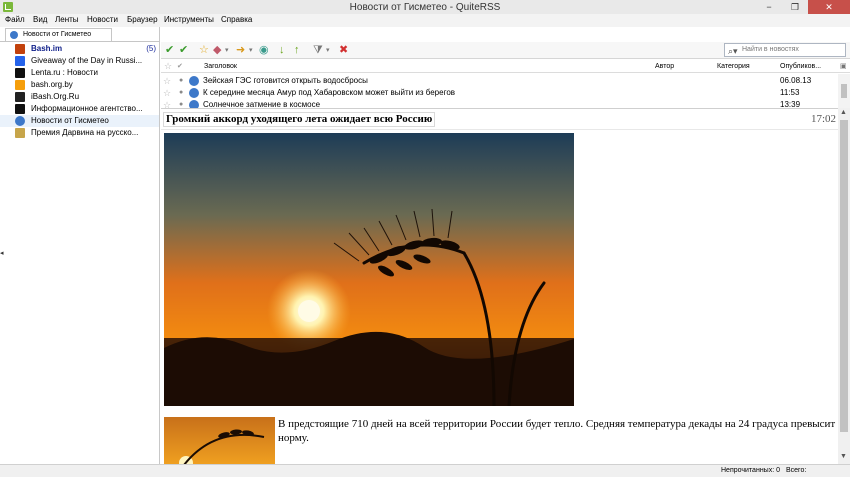  What do you see at coordinates (70, 120) in the screenshot?
I see `feed-label: Новости от Гисметео` at bounding box center [70, 120].